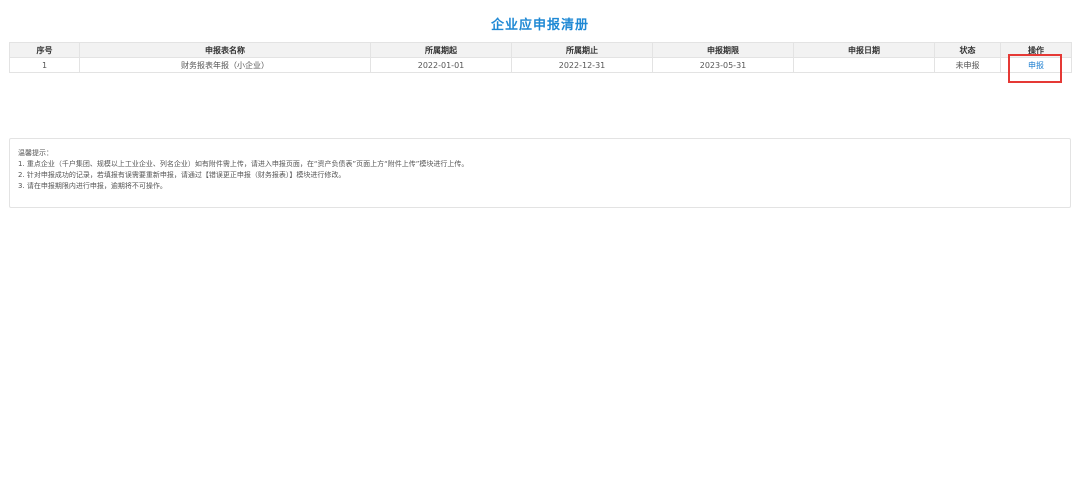 This screenshot has height=497, width=1080. Describe the element at coordinates (44, 65) in the screenshot. I see `cell-index: 1` at that location.